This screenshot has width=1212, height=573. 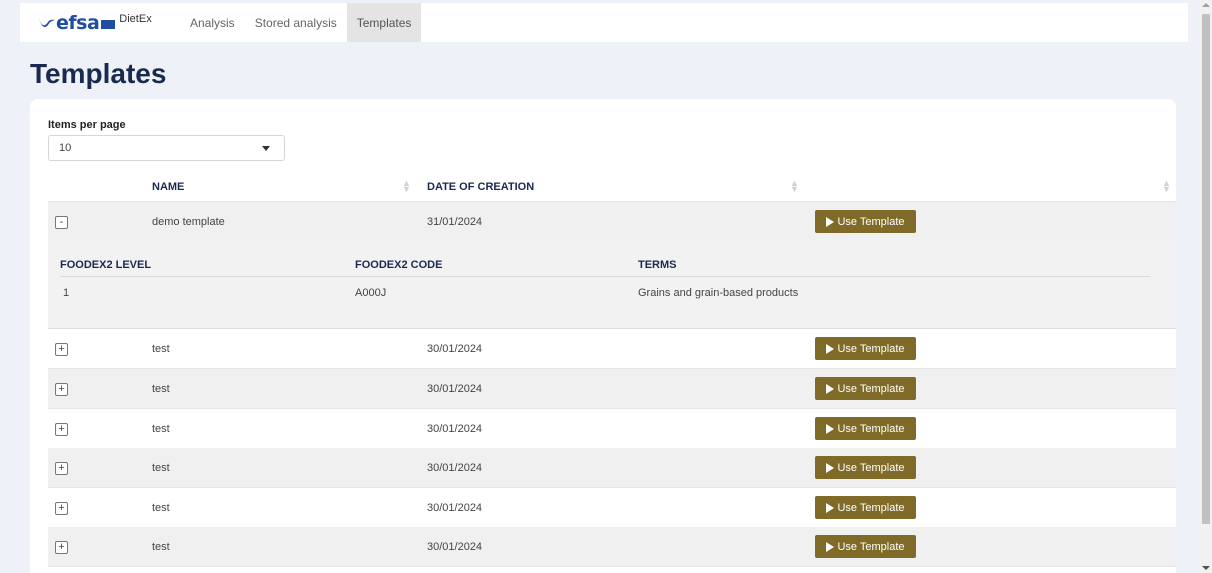 What do you see at coordinates (399, 265) in the screenshot?
I see `detail-header-code: FOODEX2 CODE` at bounding box center [399, 265].